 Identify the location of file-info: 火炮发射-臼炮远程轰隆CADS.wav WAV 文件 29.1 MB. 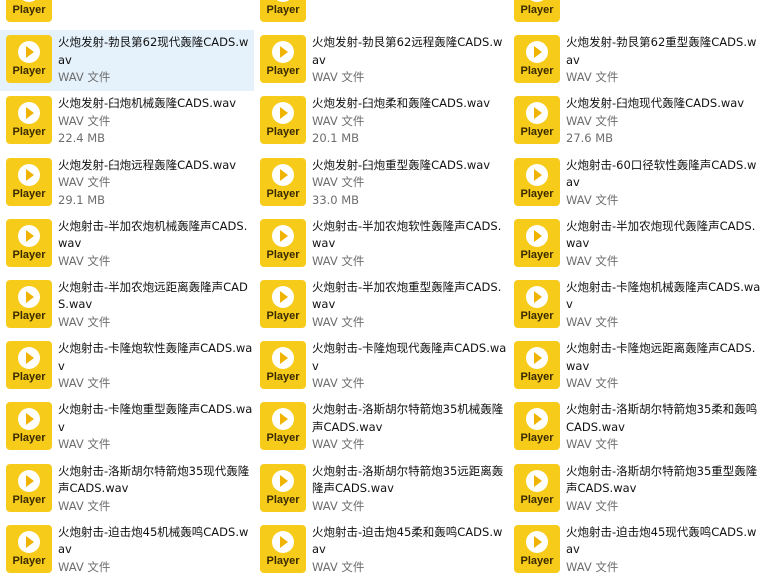
(155, 183).